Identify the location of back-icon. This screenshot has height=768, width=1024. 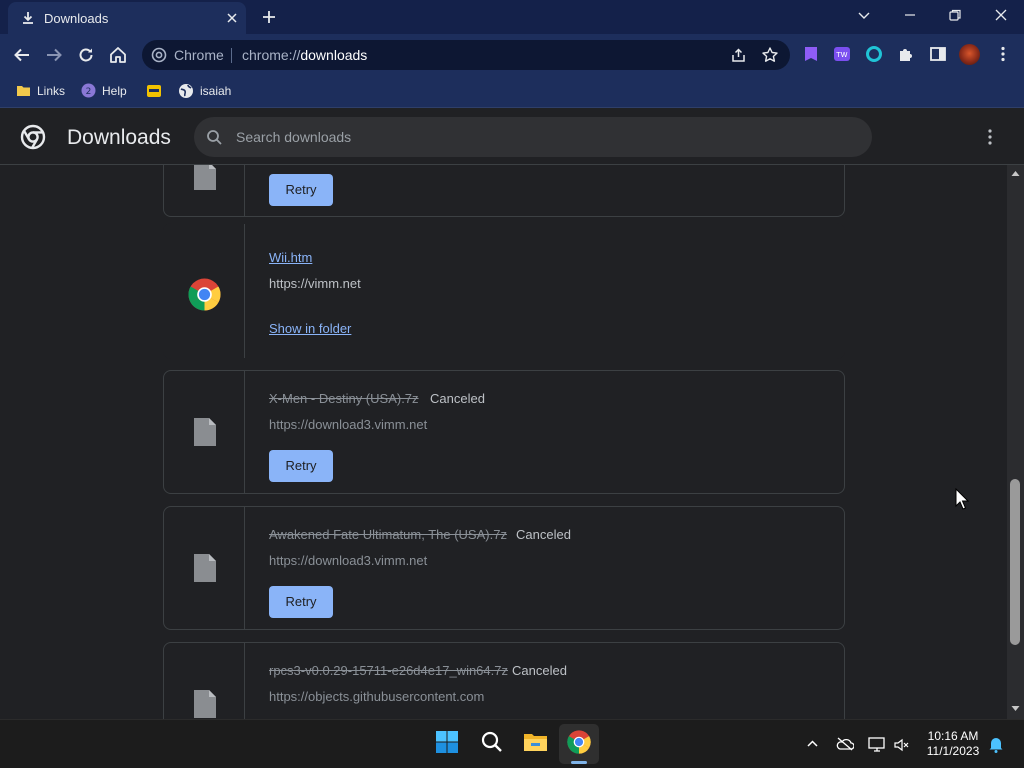
(22, 55).